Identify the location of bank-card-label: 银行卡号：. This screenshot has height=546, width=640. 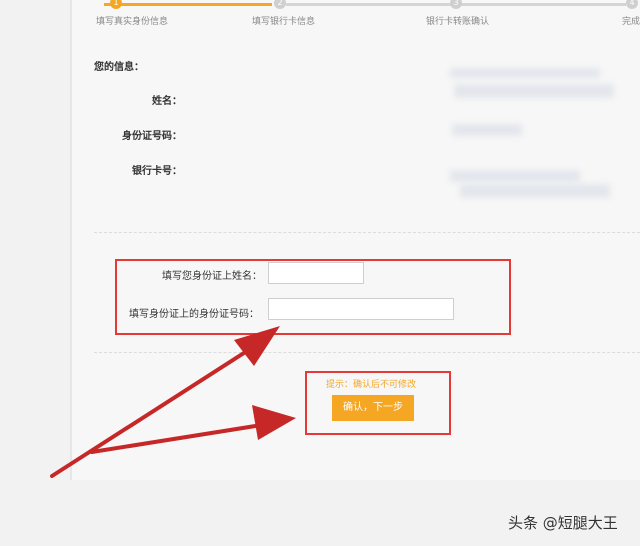
(157, 171).